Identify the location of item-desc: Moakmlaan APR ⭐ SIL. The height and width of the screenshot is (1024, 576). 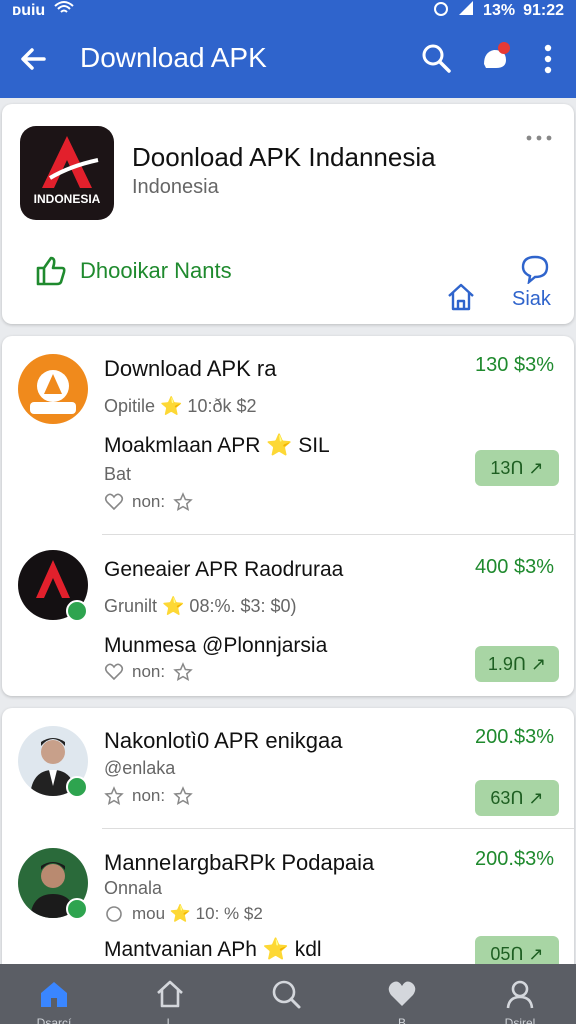
(217, 445).